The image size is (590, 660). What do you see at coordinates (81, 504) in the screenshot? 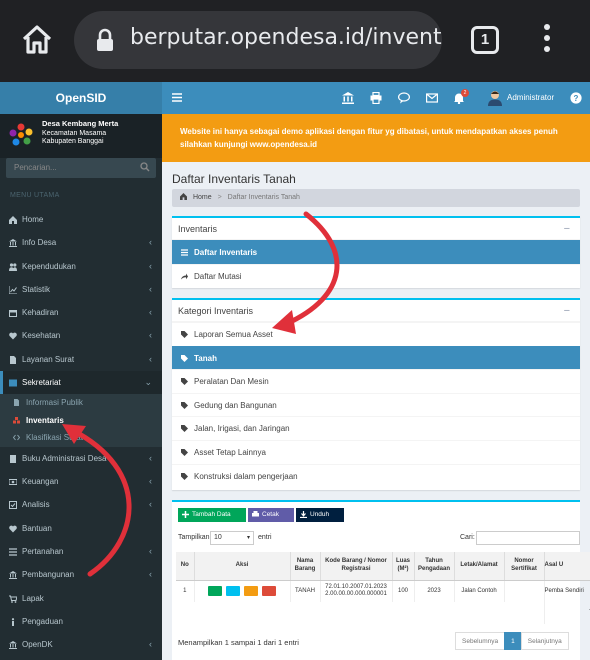
I see `sidebar-item-analisis: Analisis ‹` at bounding box center [81, 504].